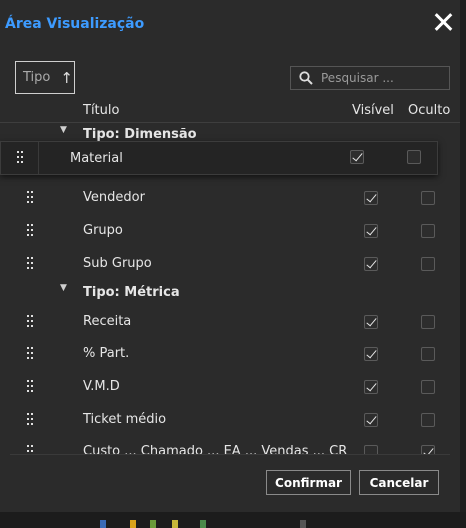 This screenshot has width=466, height=528. I want to click on sort-label: Tipo, so click(37, 77).